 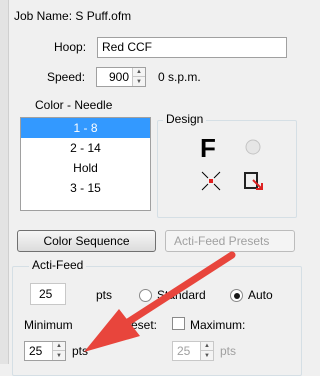 I want to click on frame-arrow-icon, so click(x=254, y=181).